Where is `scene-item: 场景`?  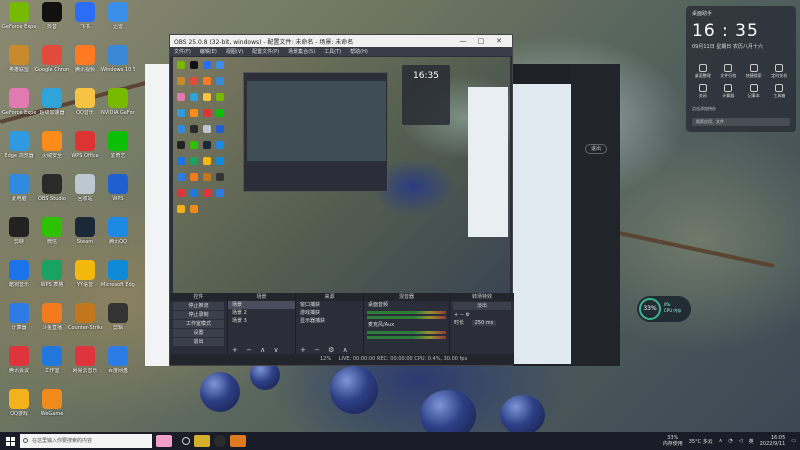 scene-item: 场景 is located at coordinates (261, 305).